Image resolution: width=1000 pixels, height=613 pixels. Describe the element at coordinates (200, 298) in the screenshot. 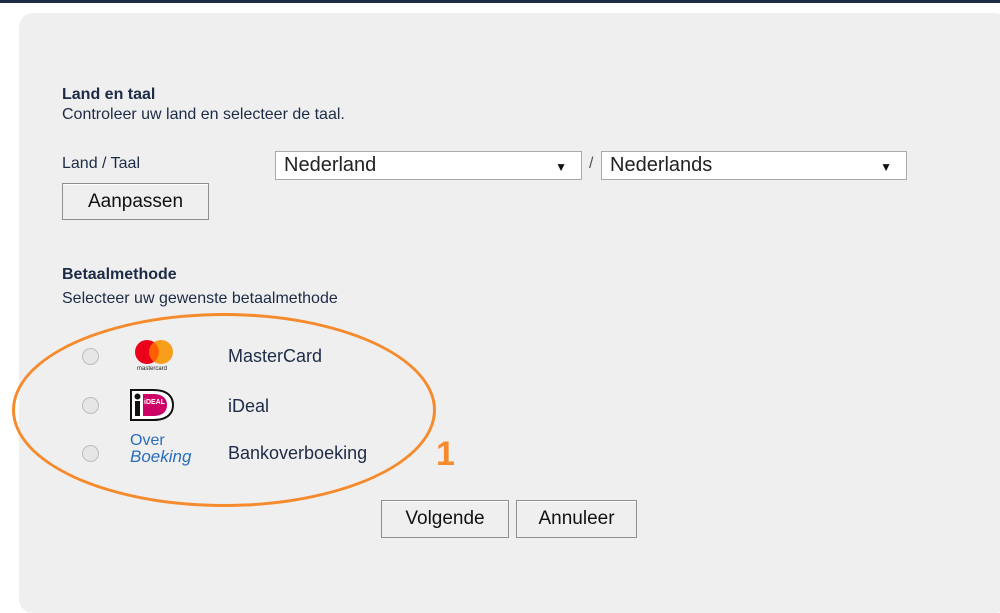

I see `payment-method-description: Selecteer uw gewenste betaalmethode` at that location.